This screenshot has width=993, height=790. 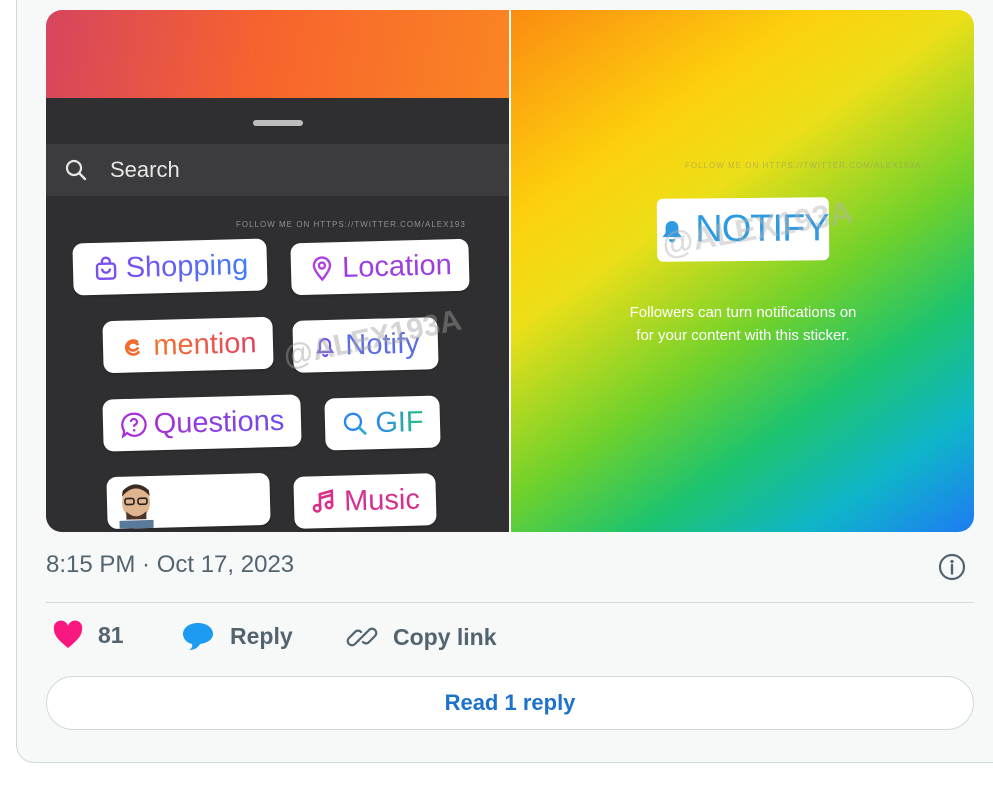 What do you see at coordinates (743, 312) in the screenshot?
I see `caption-line: Followers can turn notifications on` at bounding box center [743, 312].